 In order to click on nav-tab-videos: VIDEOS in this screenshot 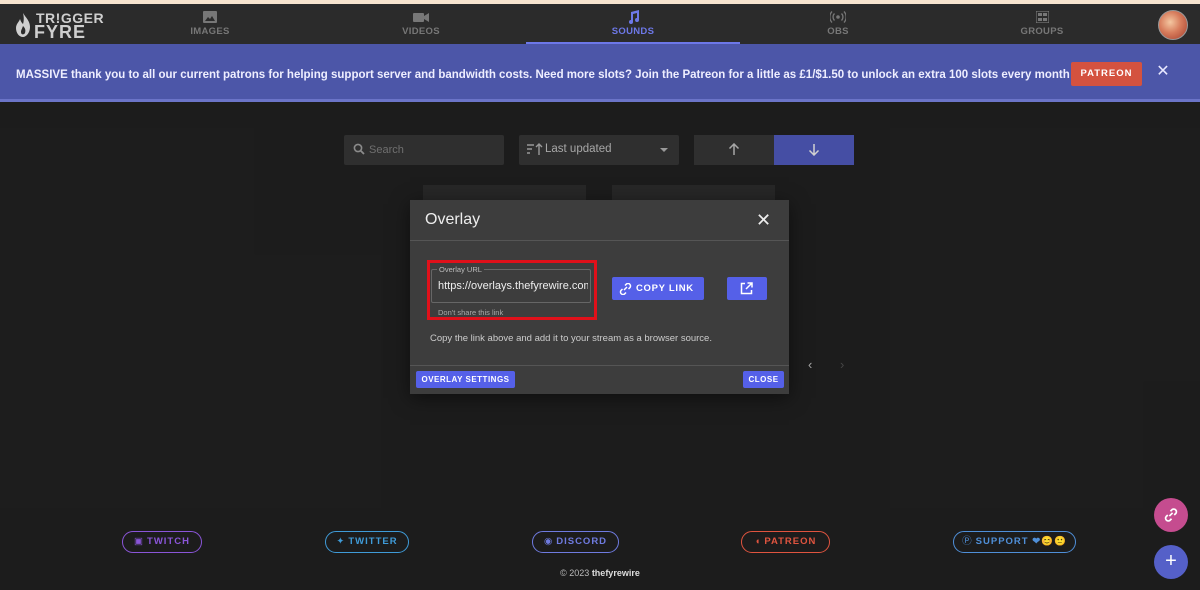, I will do `click(421, 24)`.